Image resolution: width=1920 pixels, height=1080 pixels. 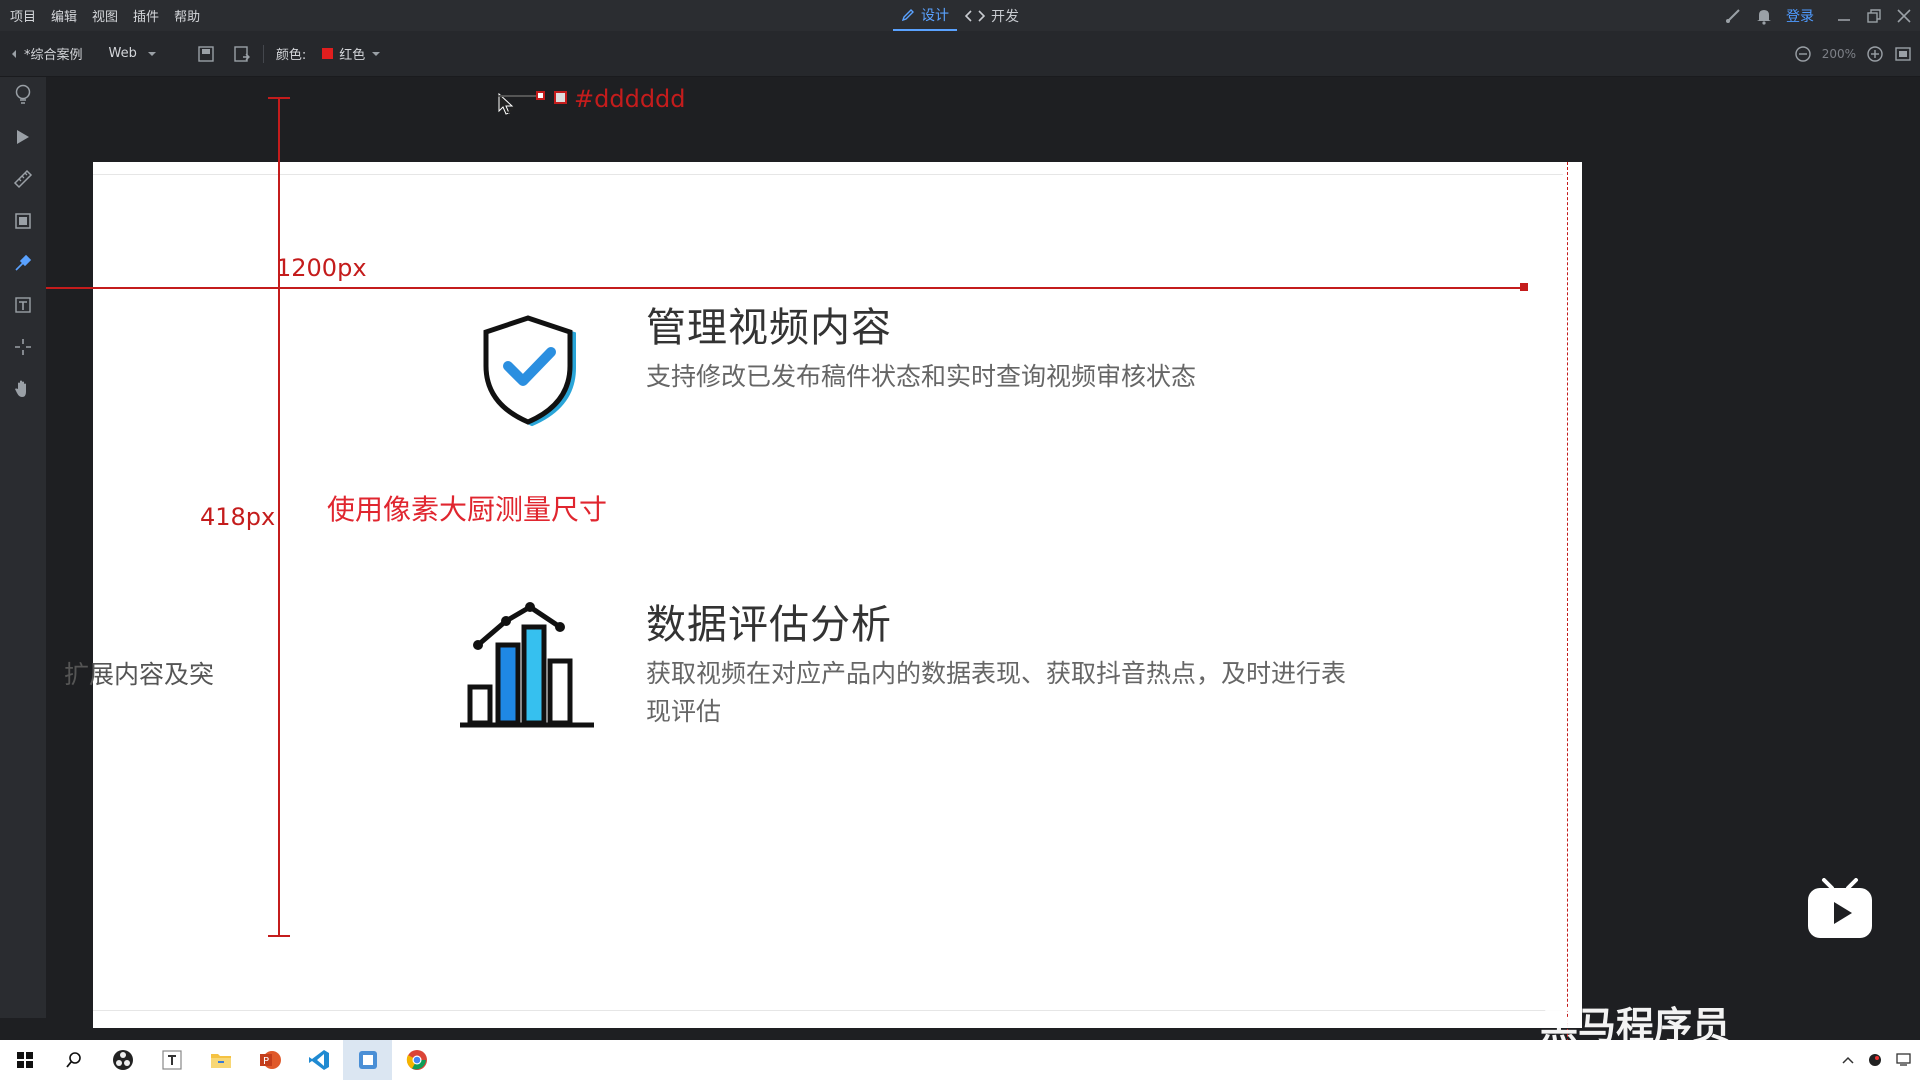 I want to click on text-tool-icon, so click(x=23, y=305).